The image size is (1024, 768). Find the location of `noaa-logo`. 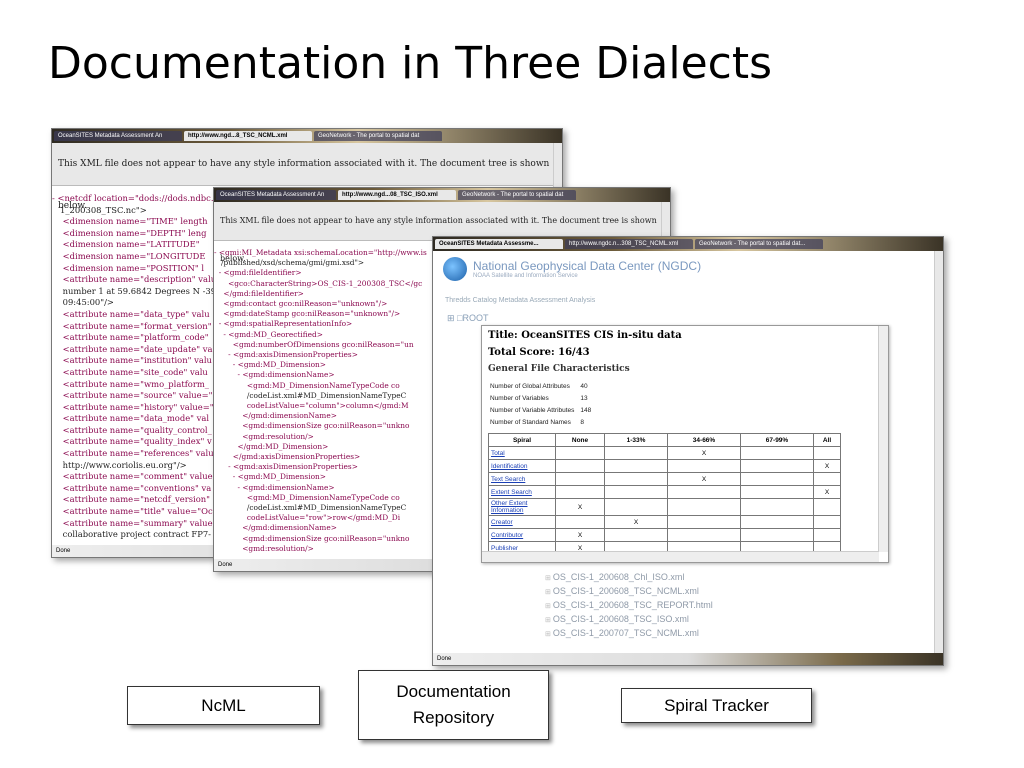

noaa-logo is located at coordinates (455, 269).